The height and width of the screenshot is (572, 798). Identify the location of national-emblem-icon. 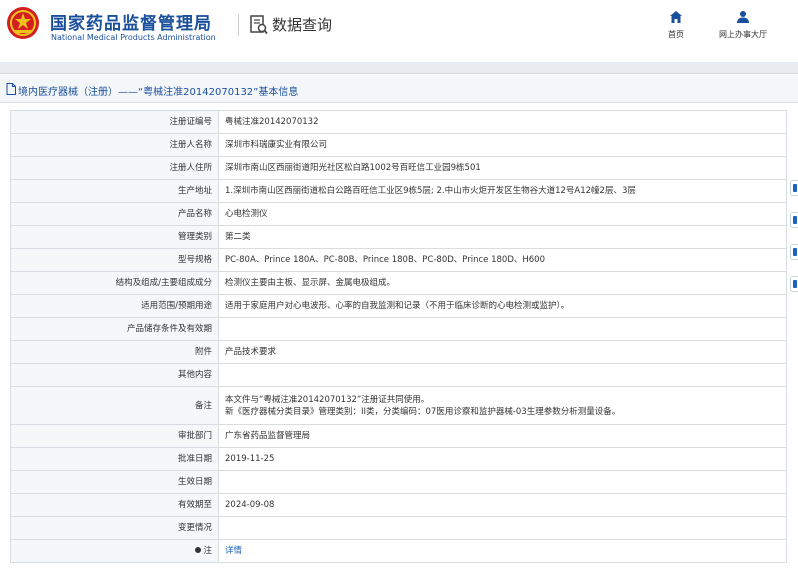
(23, 23).